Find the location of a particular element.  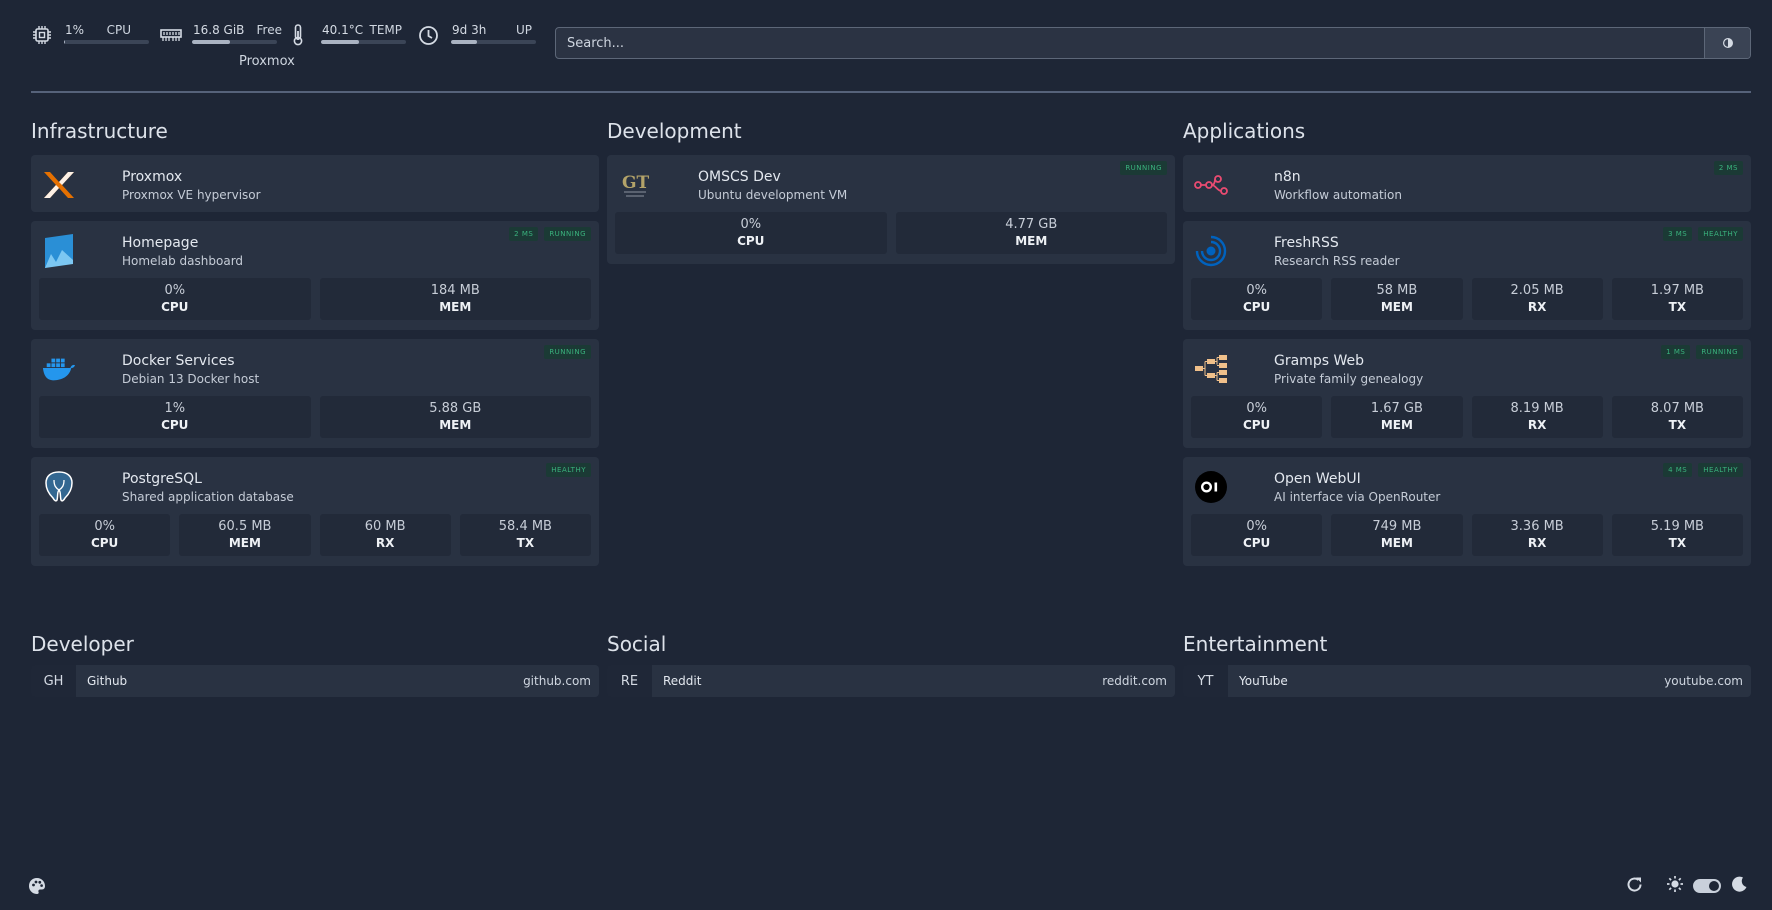

color-palette-button is located at coordinates (37, 886).